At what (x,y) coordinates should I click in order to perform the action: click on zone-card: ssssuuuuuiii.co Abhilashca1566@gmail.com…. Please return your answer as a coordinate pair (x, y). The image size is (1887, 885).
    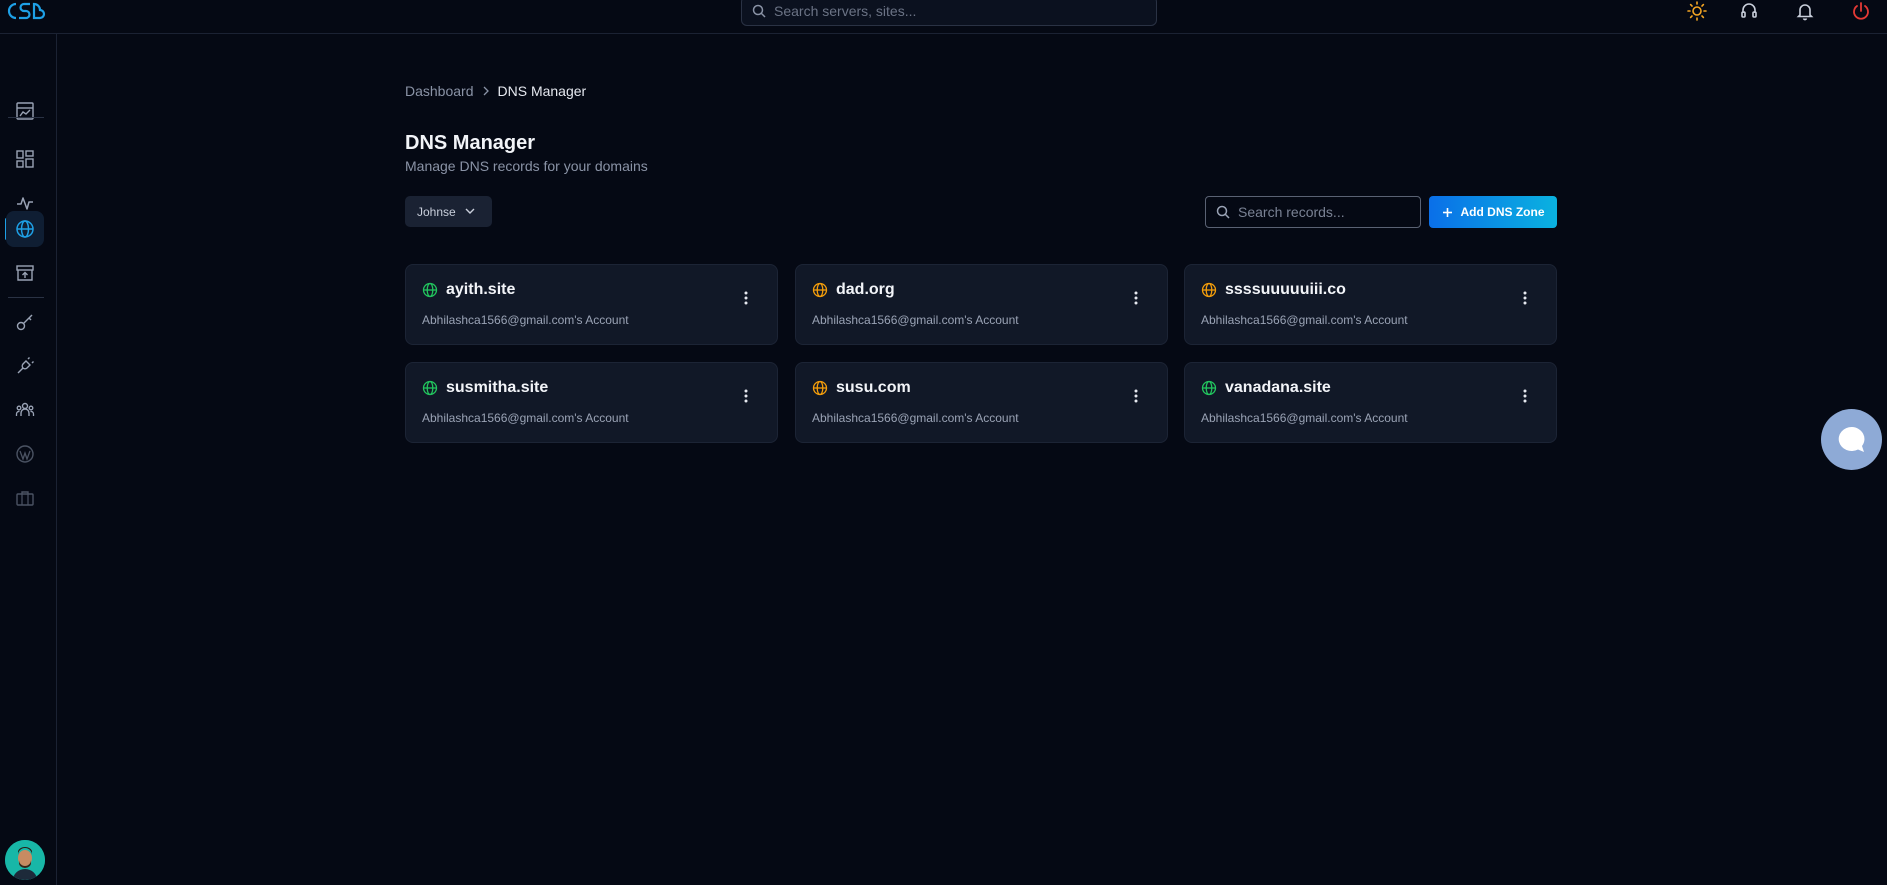
    Looking at the image, I should click on (1370, 304).